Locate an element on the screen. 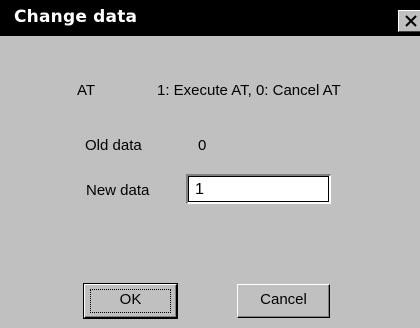 The width and height of the screenshot is (420, 328). at-description: 1: Execute AT, 0: Cancel AT is located at coordinates (249, 90).